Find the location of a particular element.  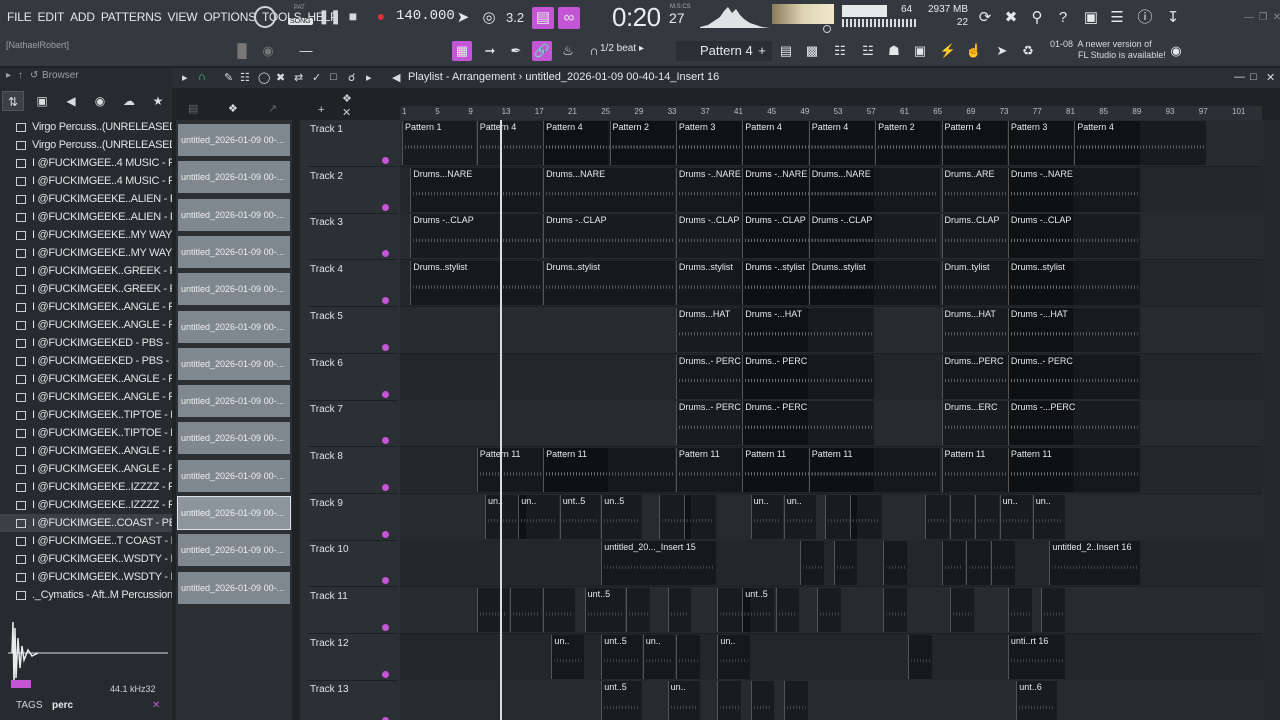

help-icon: ? is located at coordinates (1063, 18).